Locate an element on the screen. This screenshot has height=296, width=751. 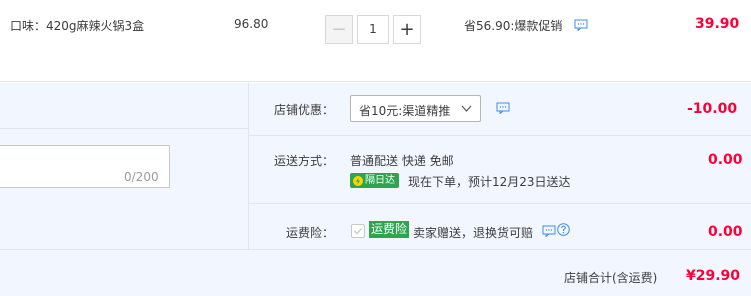
shop-discount-select: 省10元:渠道精推 is located at coordinates (415, 108).